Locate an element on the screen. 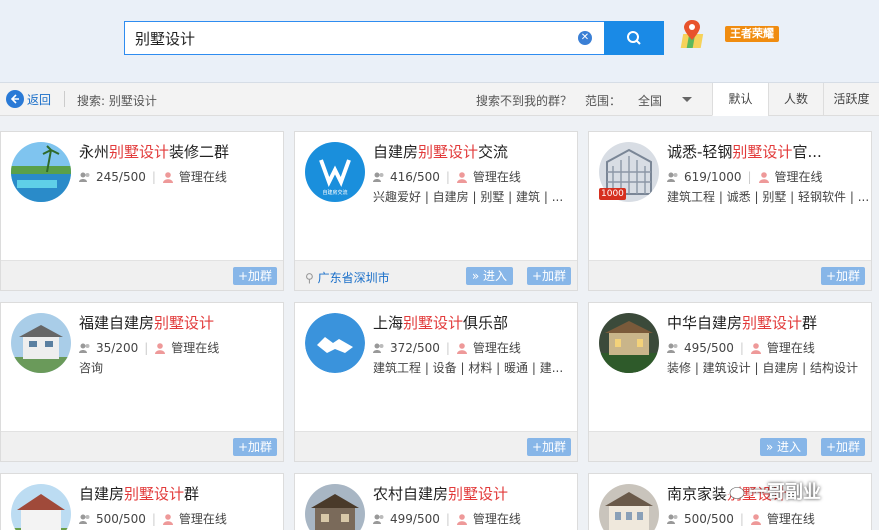 Image resolution: width=879 pixels, height=530 pixels. divider is located at coordinates (64, 99).